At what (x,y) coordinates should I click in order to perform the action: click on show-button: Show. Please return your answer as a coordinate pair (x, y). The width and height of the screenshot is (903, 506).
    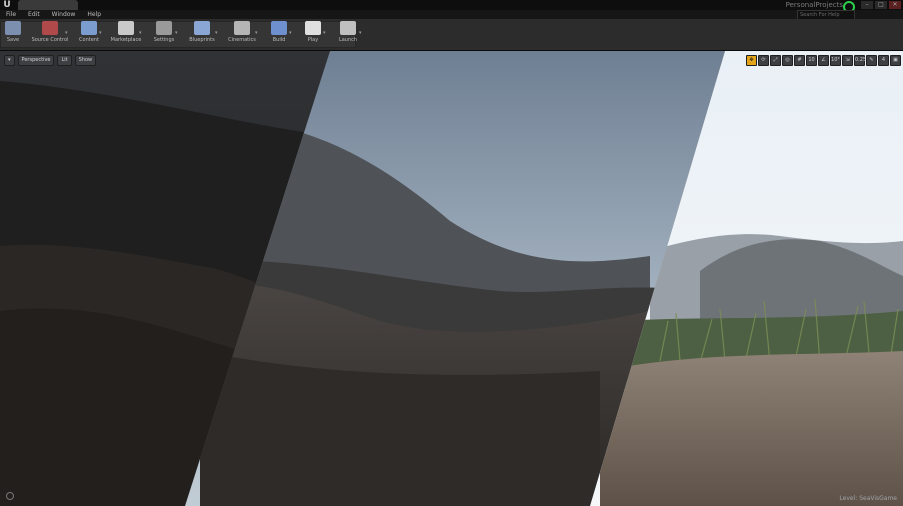
    Looking at the image, I should click on (85, 60).